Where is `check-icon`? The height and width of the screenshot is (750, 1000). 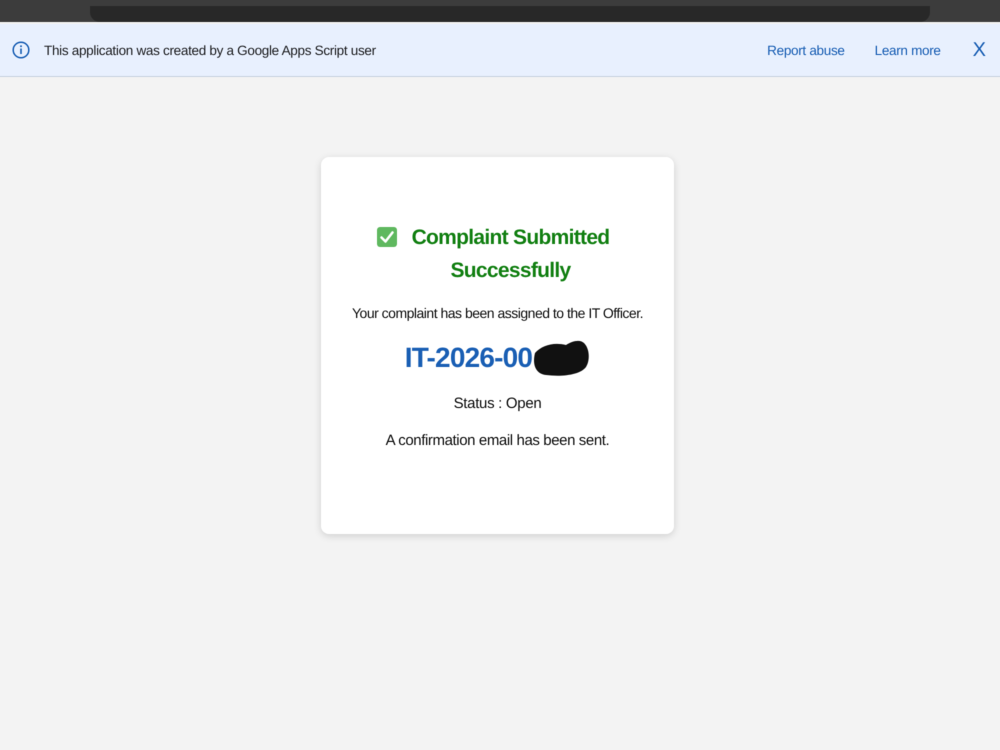
check-icon is located at coordinates (387, 237).